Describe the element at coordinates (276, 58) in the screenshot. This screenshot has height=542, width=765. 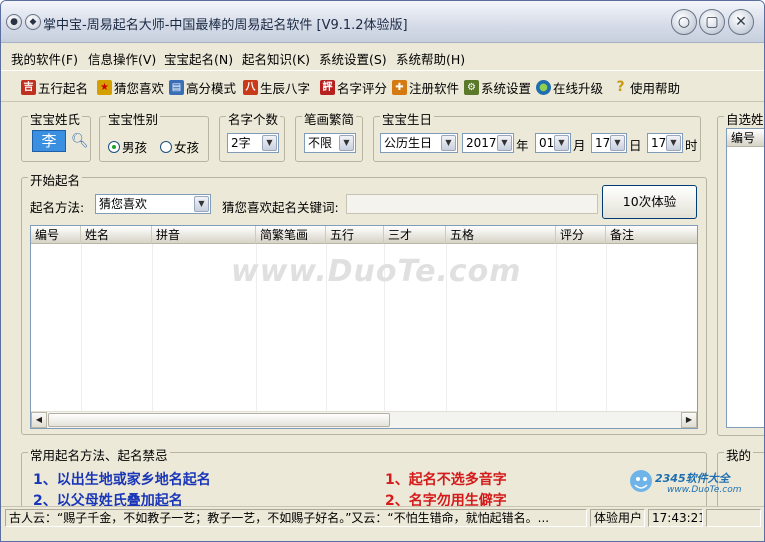
I see `menu-naming-knowledge: 起名知识(K)` at that location.